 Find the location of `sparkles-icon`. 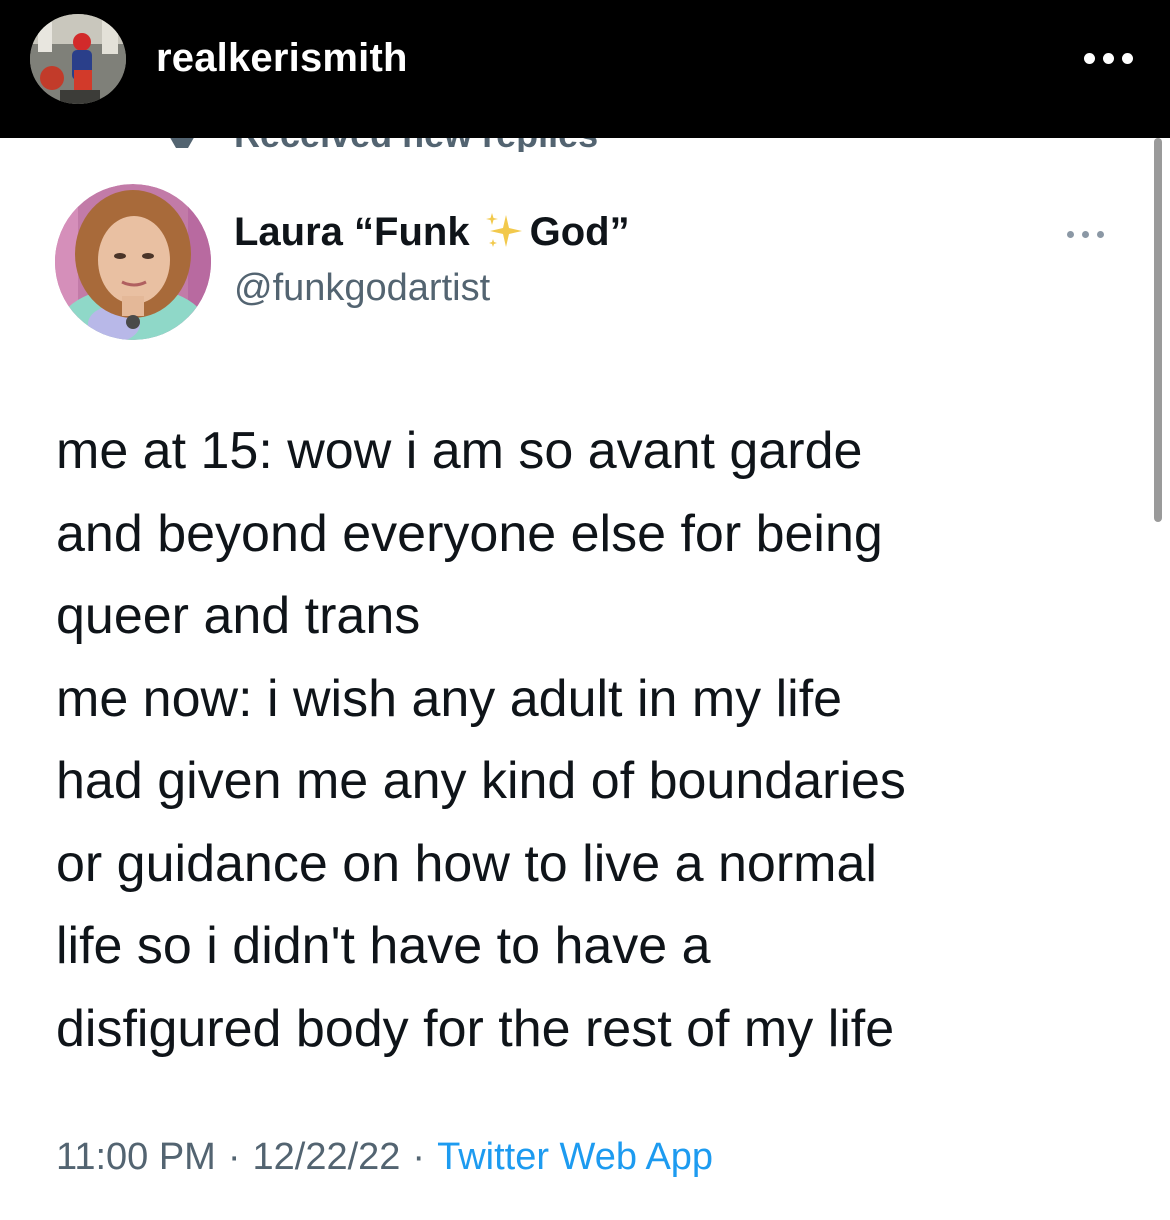

sparkles-icon is located at coordinates (504, 236).